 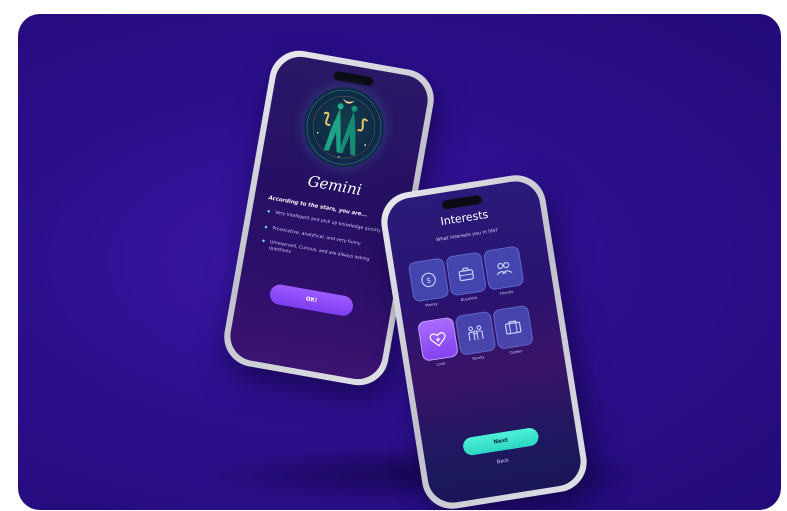 I want to click on interest-tile-love, so click(x=438, y=339).